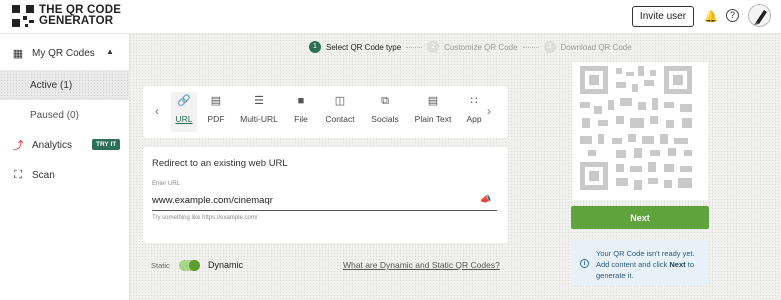 The width and height of the screenshot is (781, 300). I want to click on tab-label: Contact, so click(340, 119).